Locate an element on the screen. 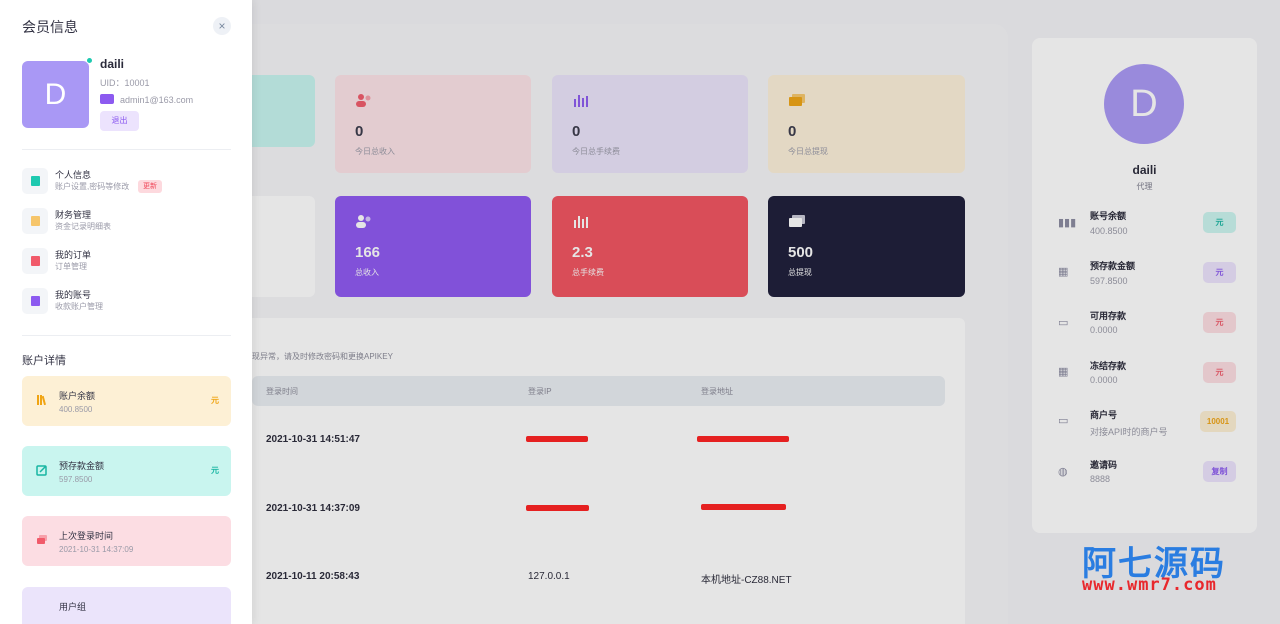  menu-item-title: 我的账号 is located at coordinates (73, 295).